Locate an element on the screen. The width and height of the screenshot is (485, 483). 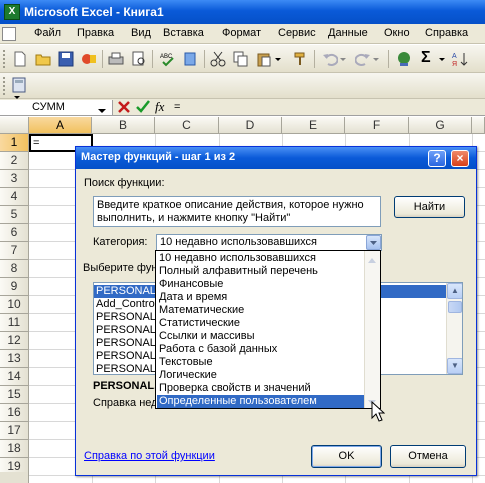
row-header-7: 7 is located at coordinates (14, 251).